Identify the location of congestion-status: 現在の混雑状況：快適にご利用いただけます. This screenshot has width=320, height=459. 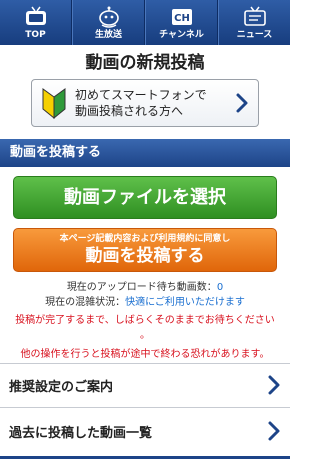
(145, 302).